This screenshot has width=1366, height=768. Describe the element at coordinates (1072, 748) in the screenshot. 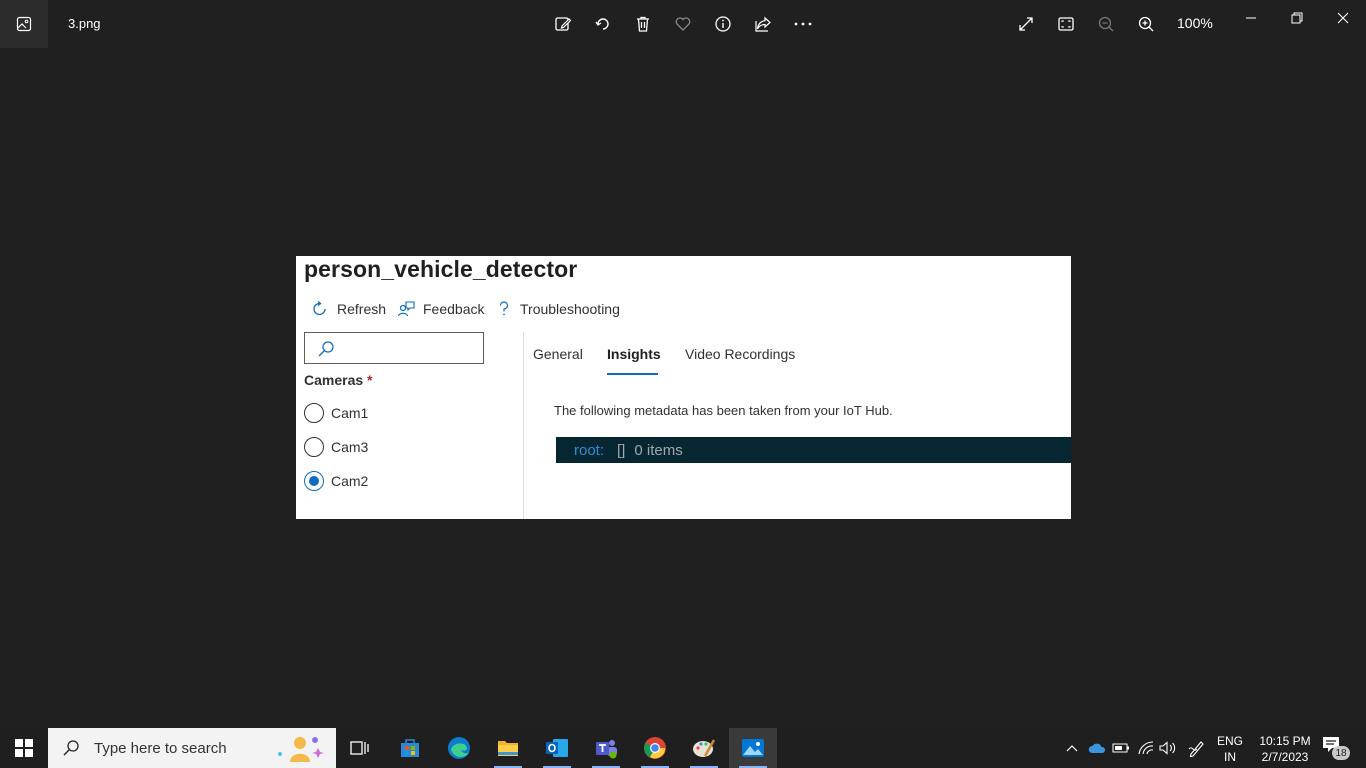

I see `chevron-up-icon` at that location.